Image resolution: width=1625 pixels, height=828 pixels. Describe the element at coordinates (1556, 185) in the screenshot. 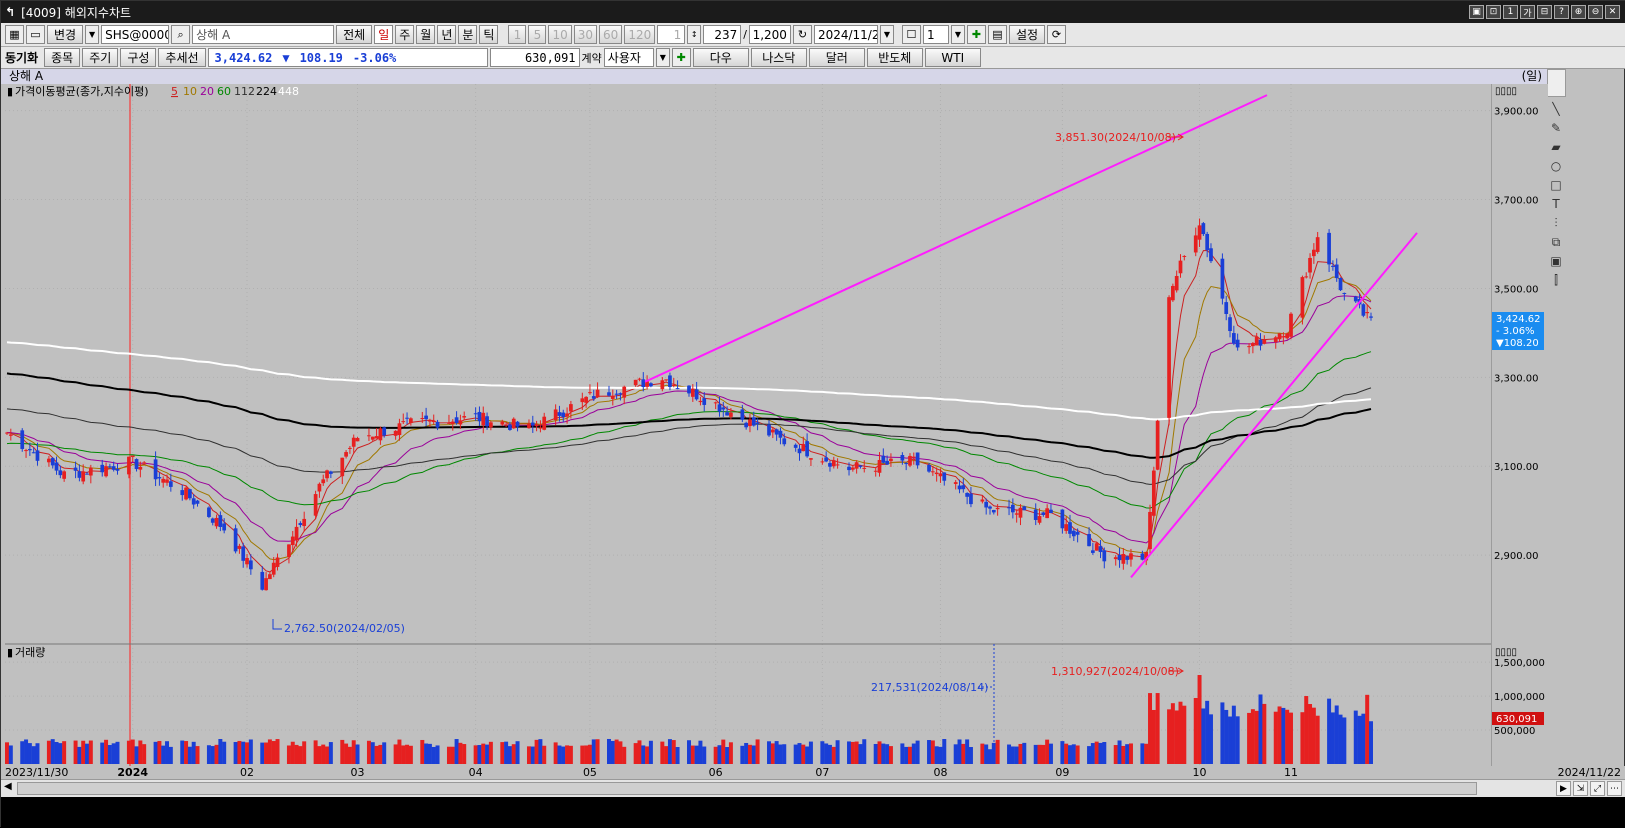

I see `rectangle-tool-icon: □` at that location.